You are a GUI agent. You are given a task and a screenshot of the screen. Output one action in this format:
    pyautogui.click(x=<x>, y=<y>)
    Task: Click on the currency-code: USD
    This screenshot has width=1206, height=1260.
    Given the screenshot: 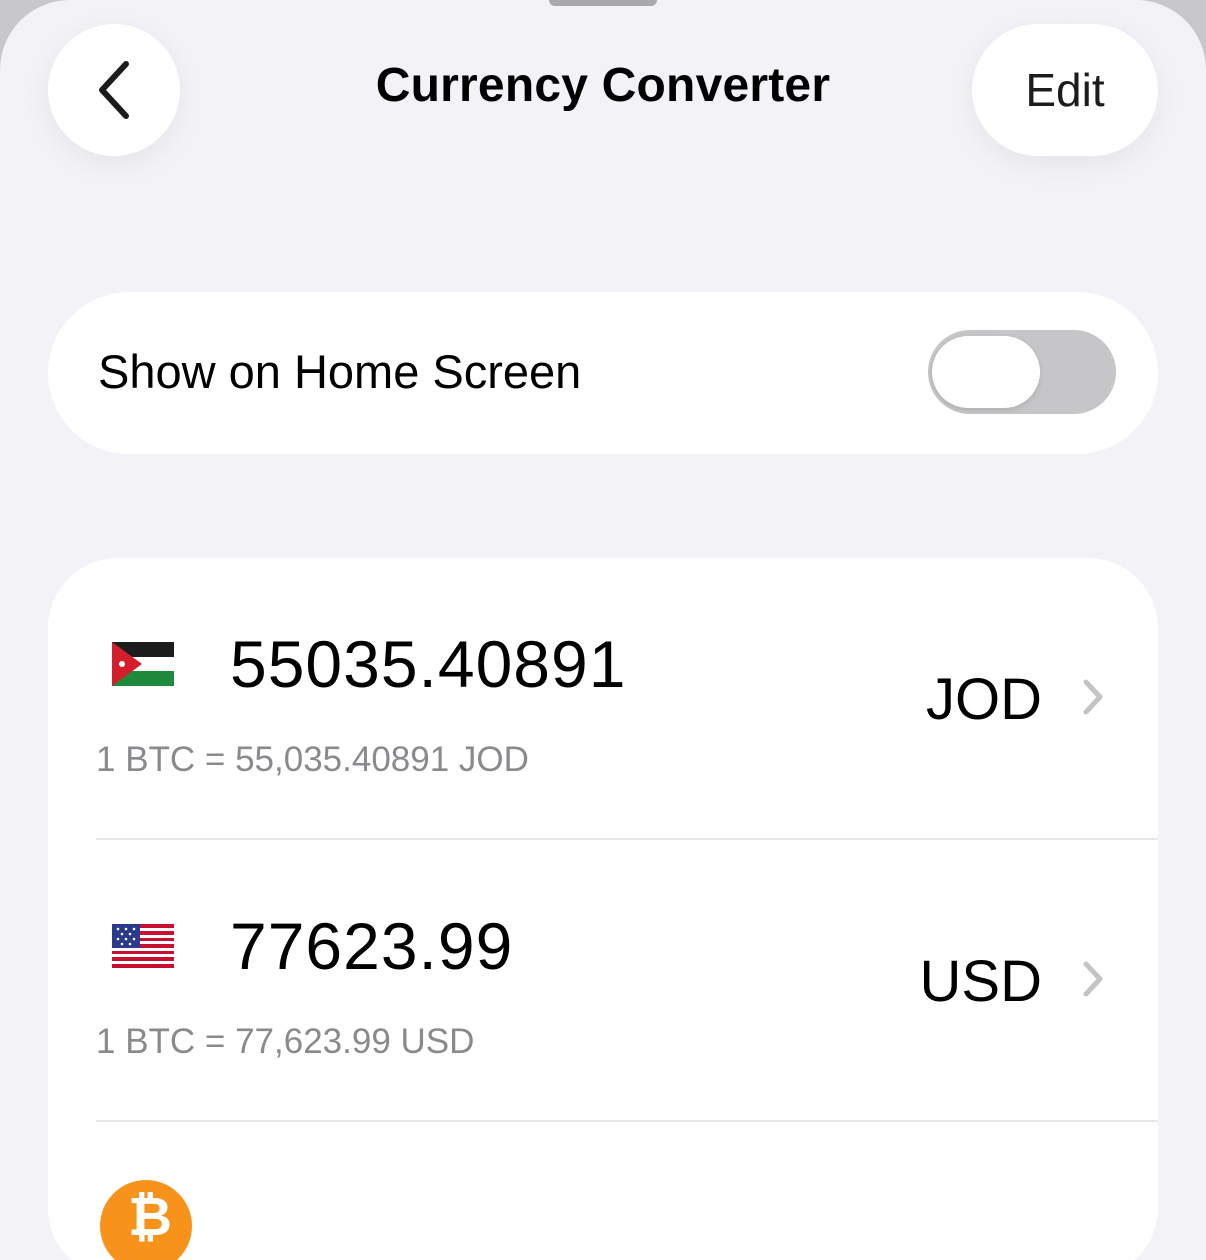 What is the action you would take?
    pyautogui.click(x=980, y=981)
    